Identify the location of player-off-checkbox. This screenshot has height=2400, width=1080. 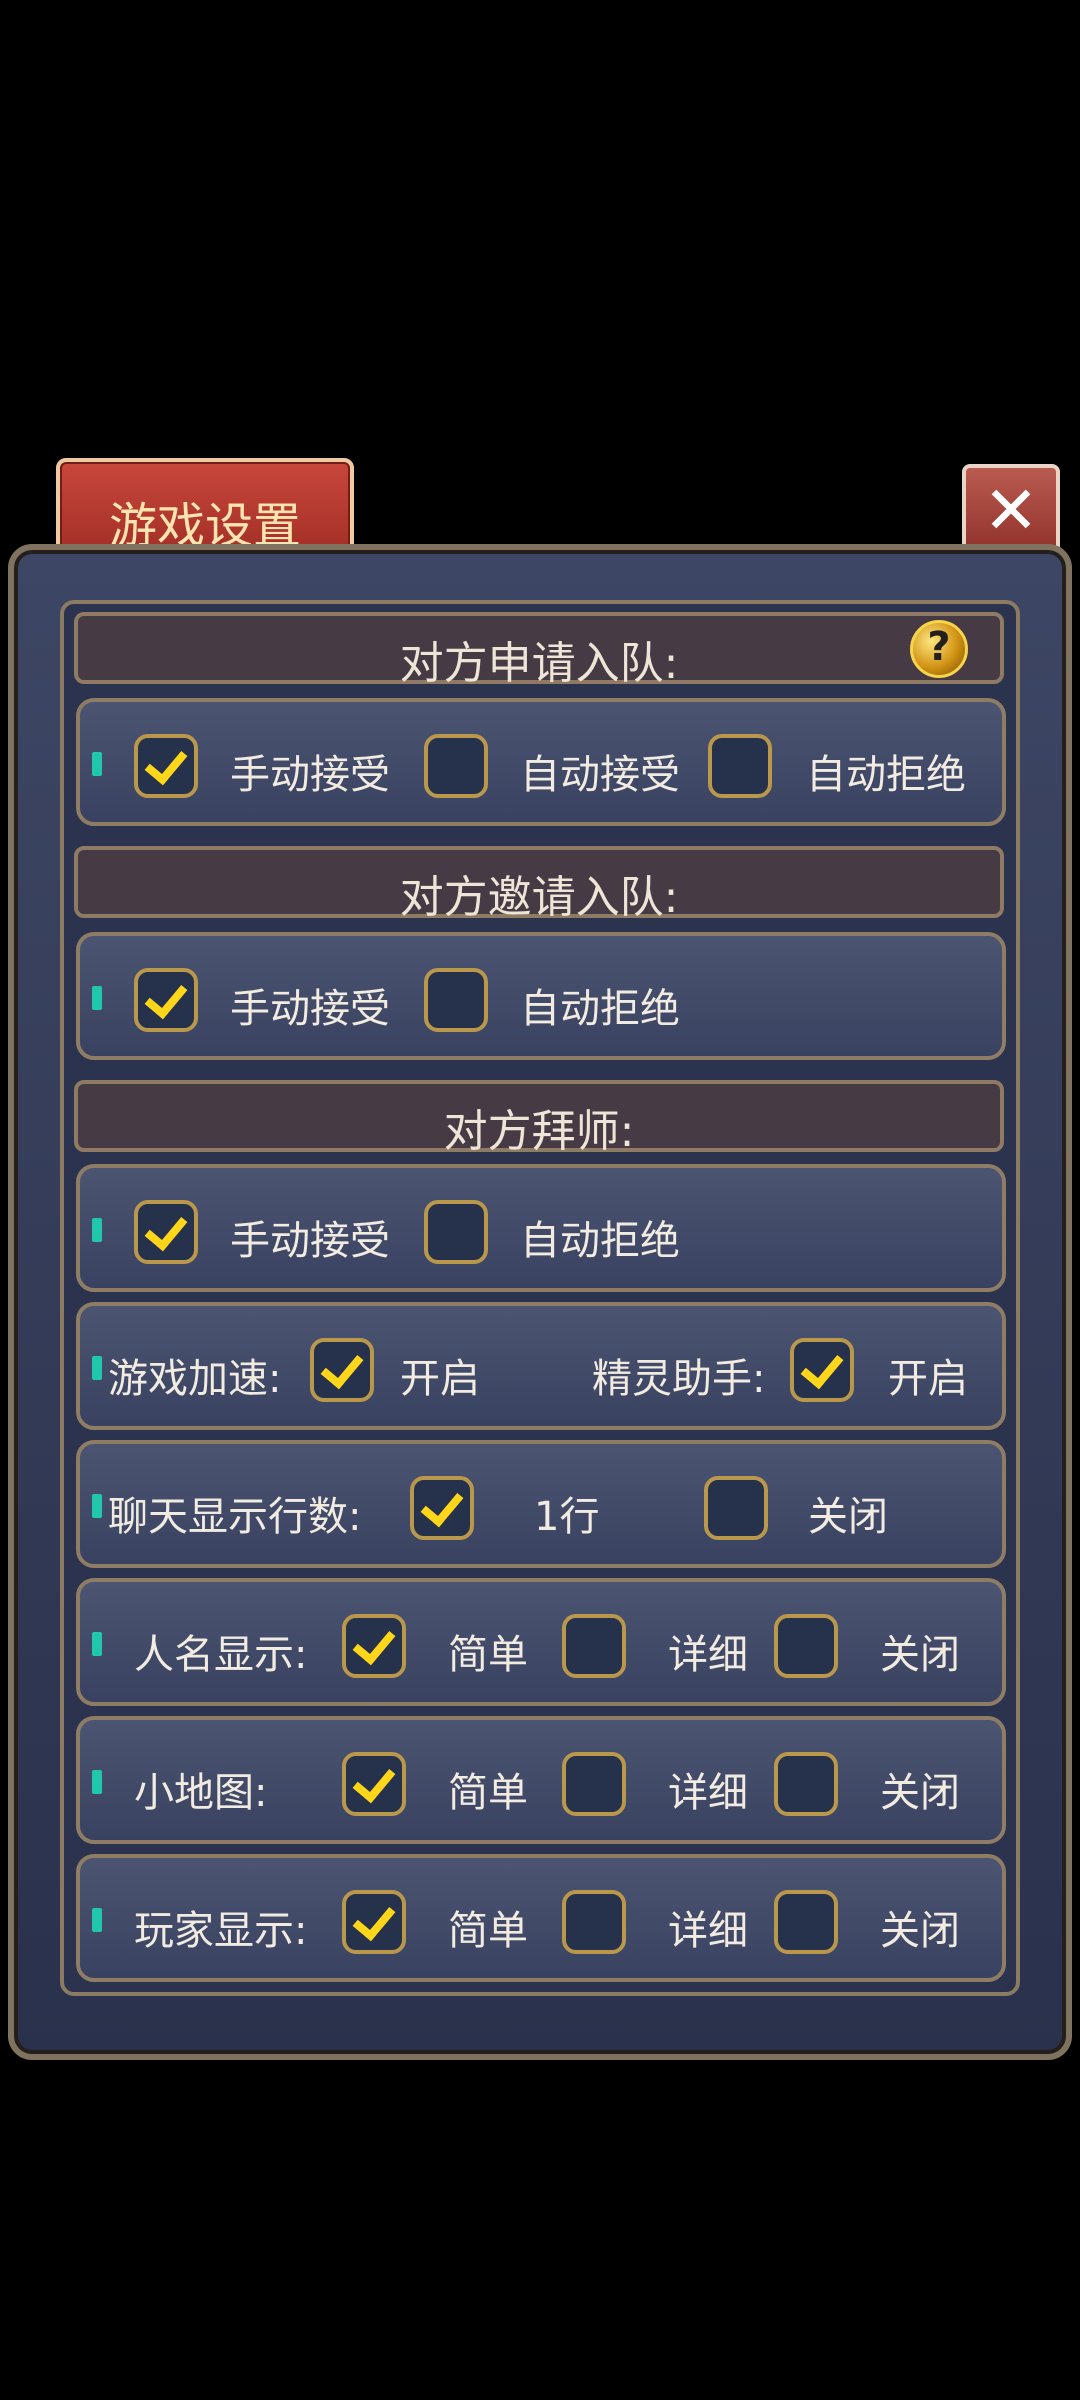
(806, 1922).